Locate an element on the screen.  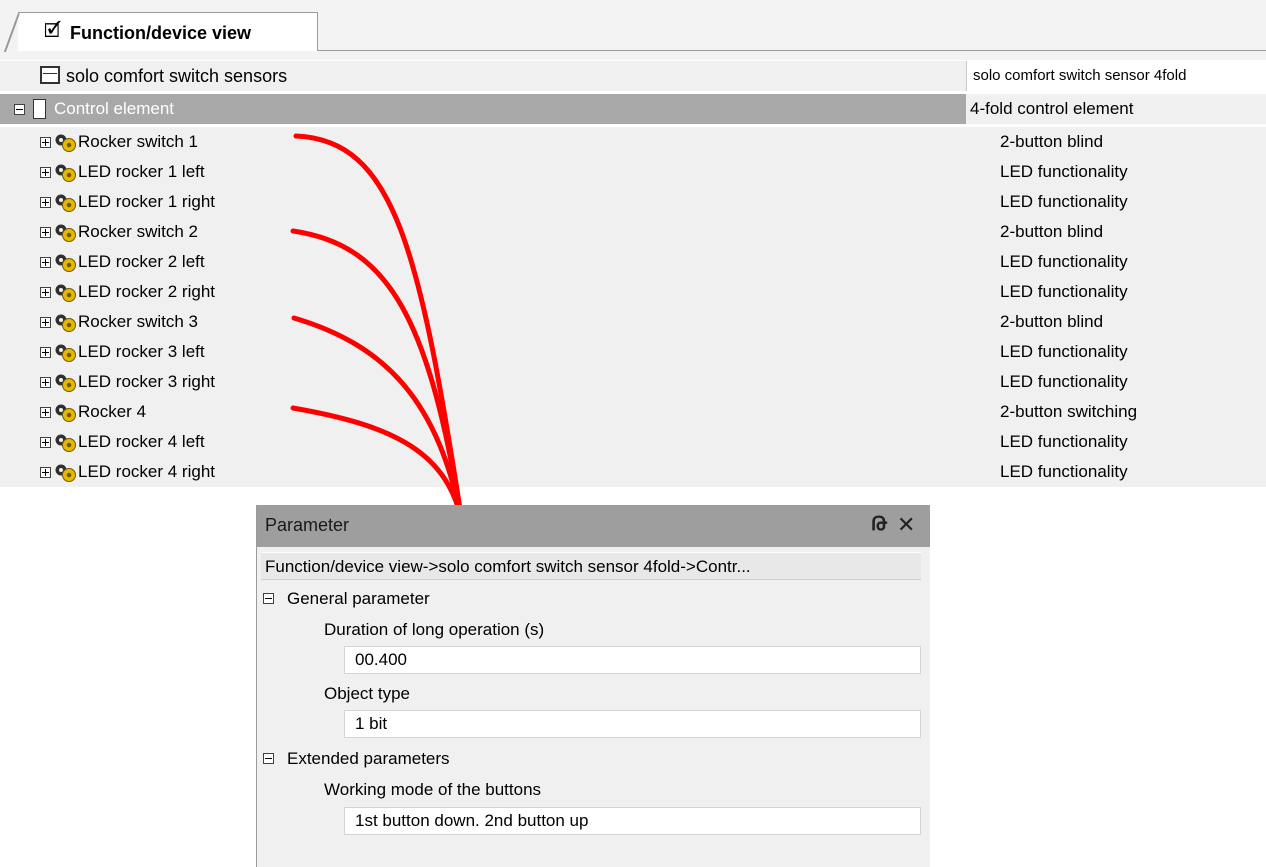
tree-row: LED rocker 2 right LED functionality is located at coordinates (633, 292).